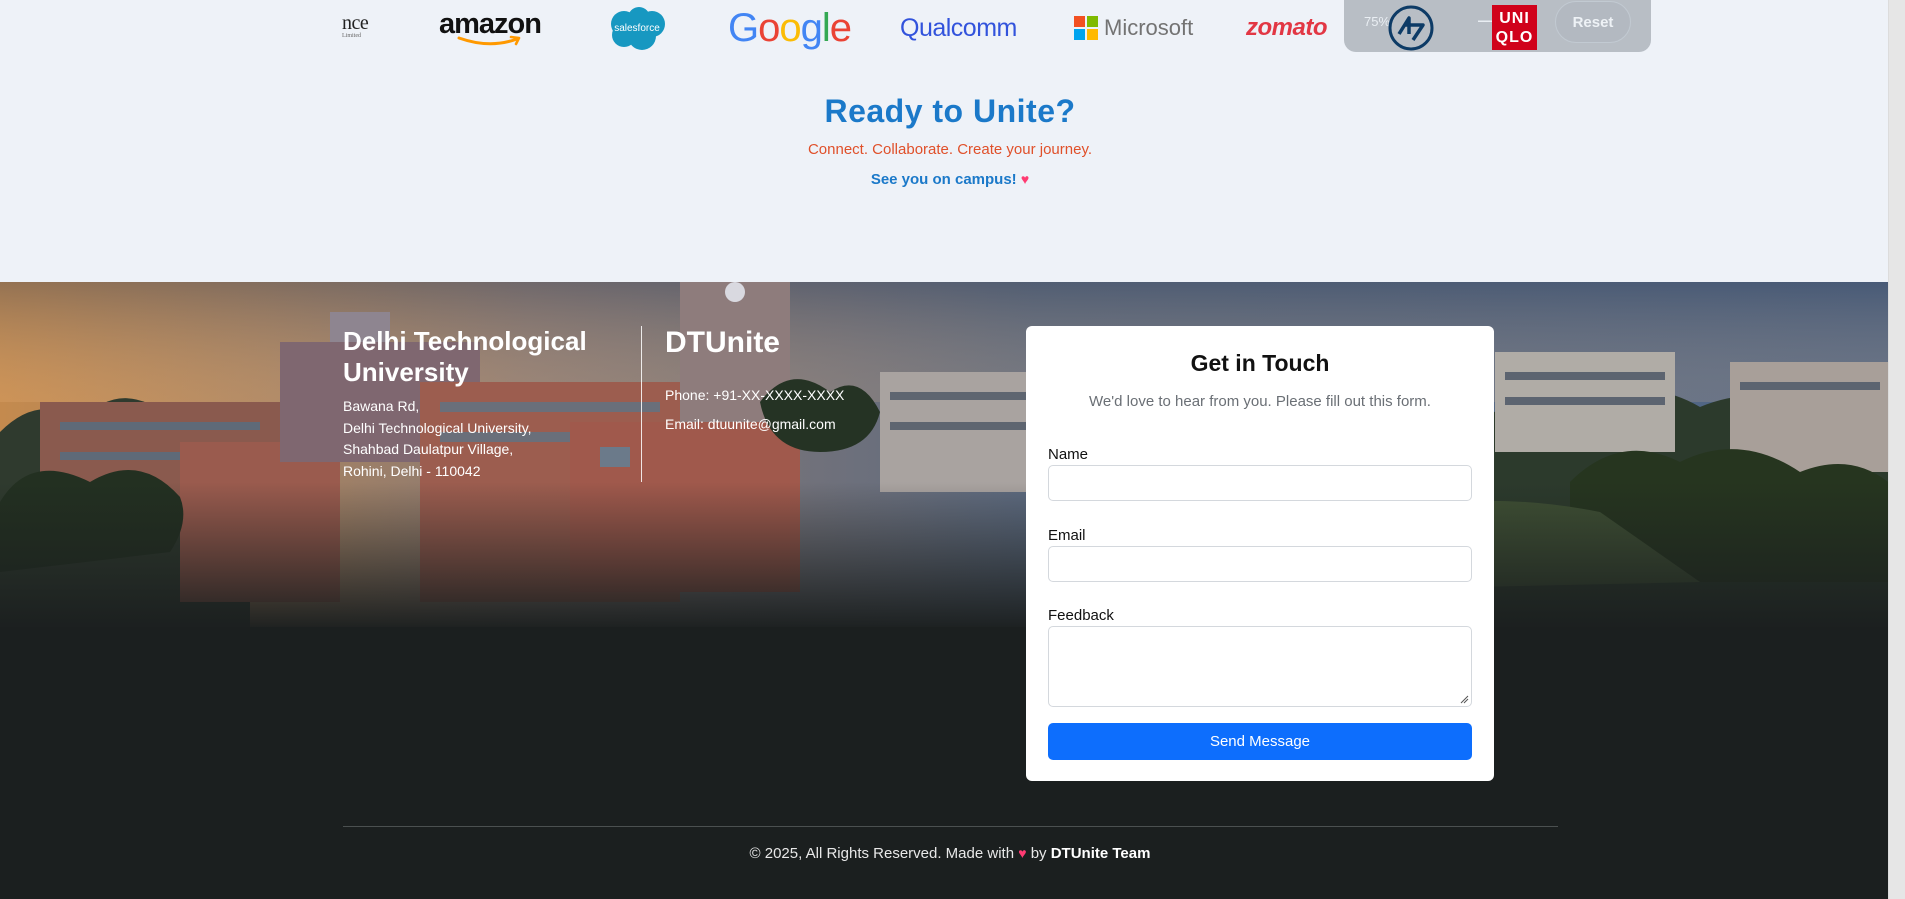  Describe the element at coordinates (950, 826) in the screenshot. I see `footer-horizontal-divider` at that location.